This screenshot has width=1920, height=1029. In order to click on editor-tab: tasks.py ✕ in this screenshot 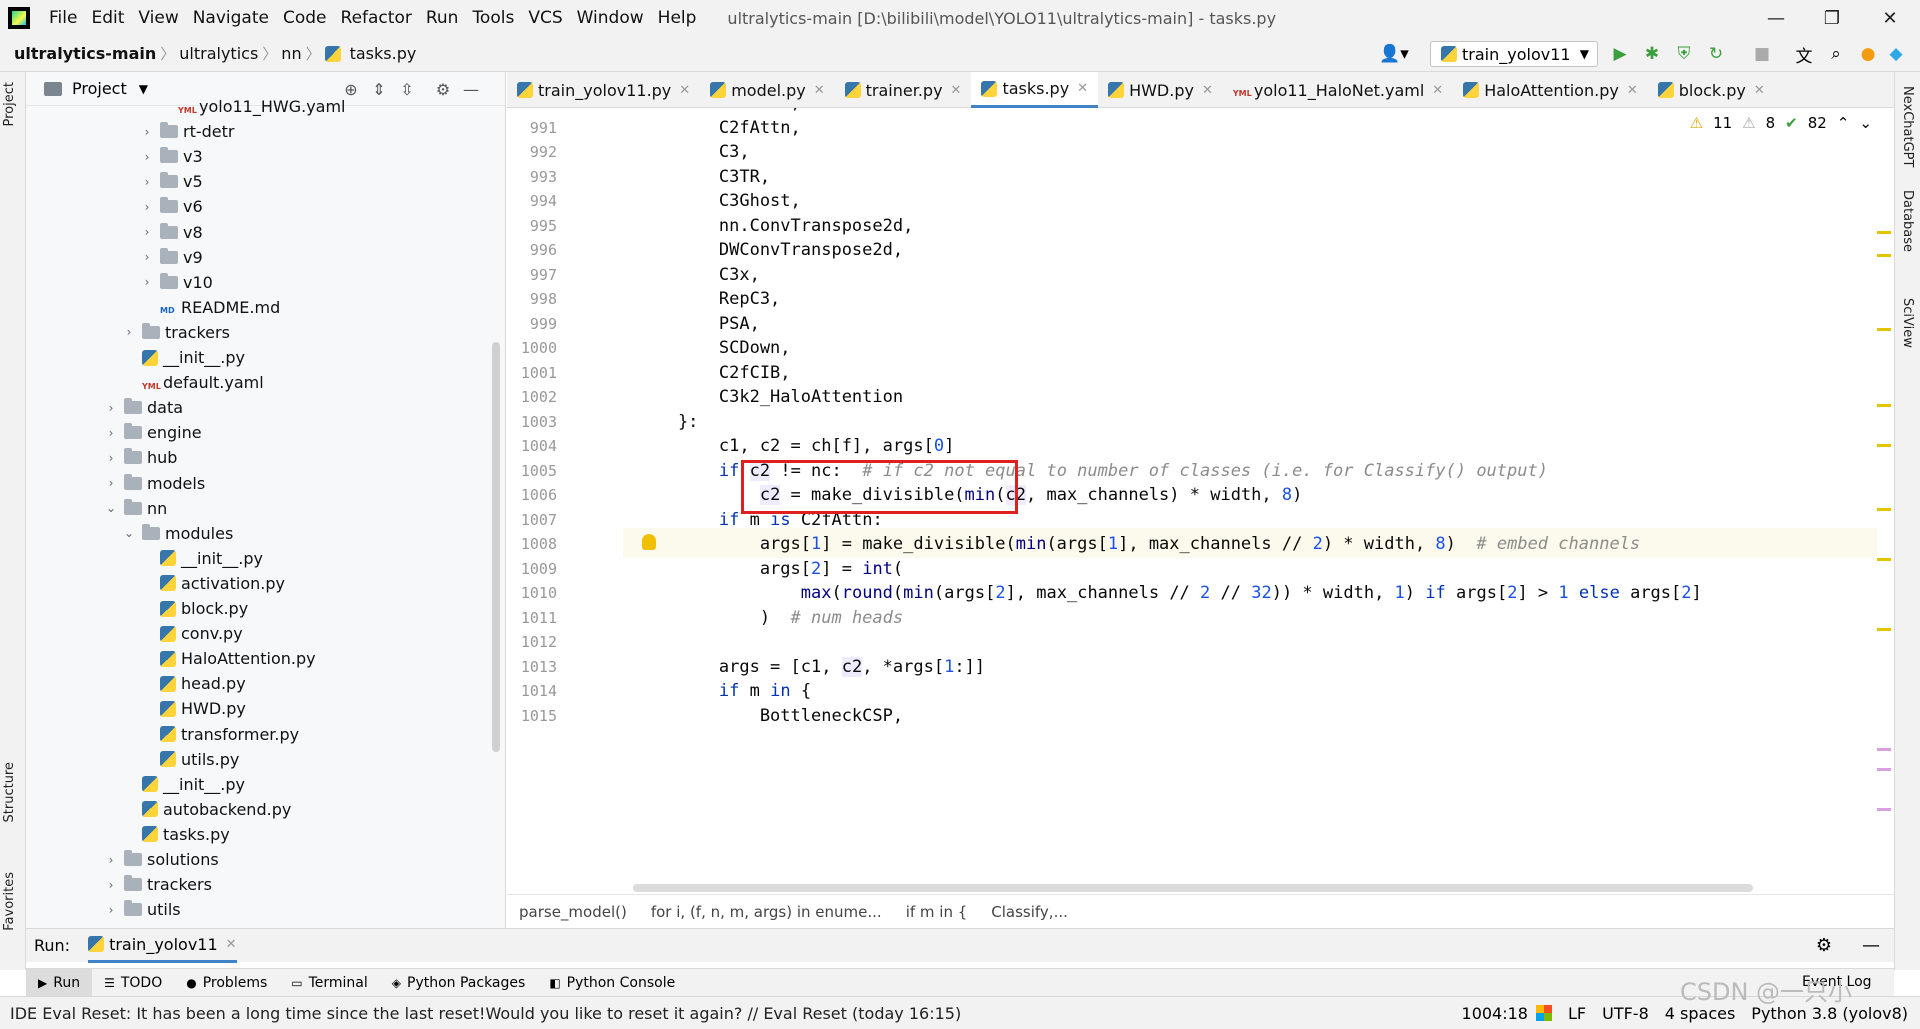, I will do `click(1035, 90)`.